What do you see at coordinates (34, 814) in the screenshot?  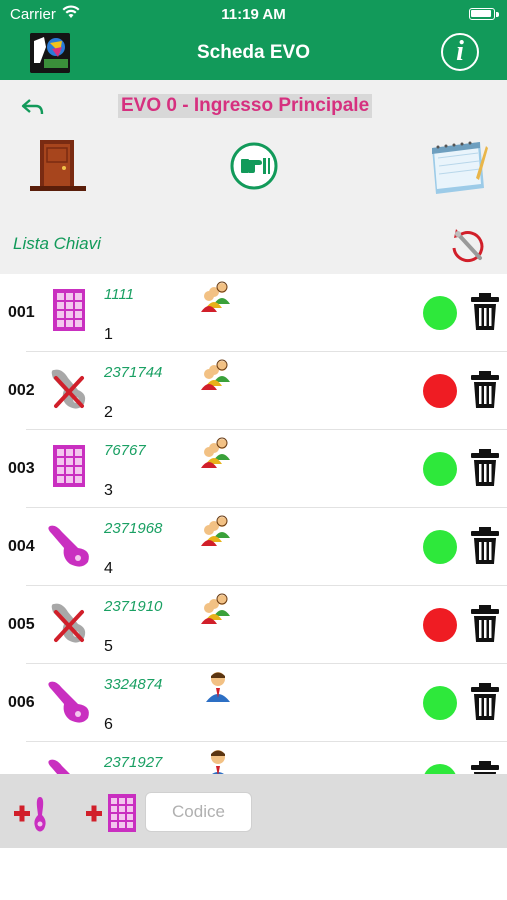 I see `add-key-fob-button` at bounding box center [34, 814].